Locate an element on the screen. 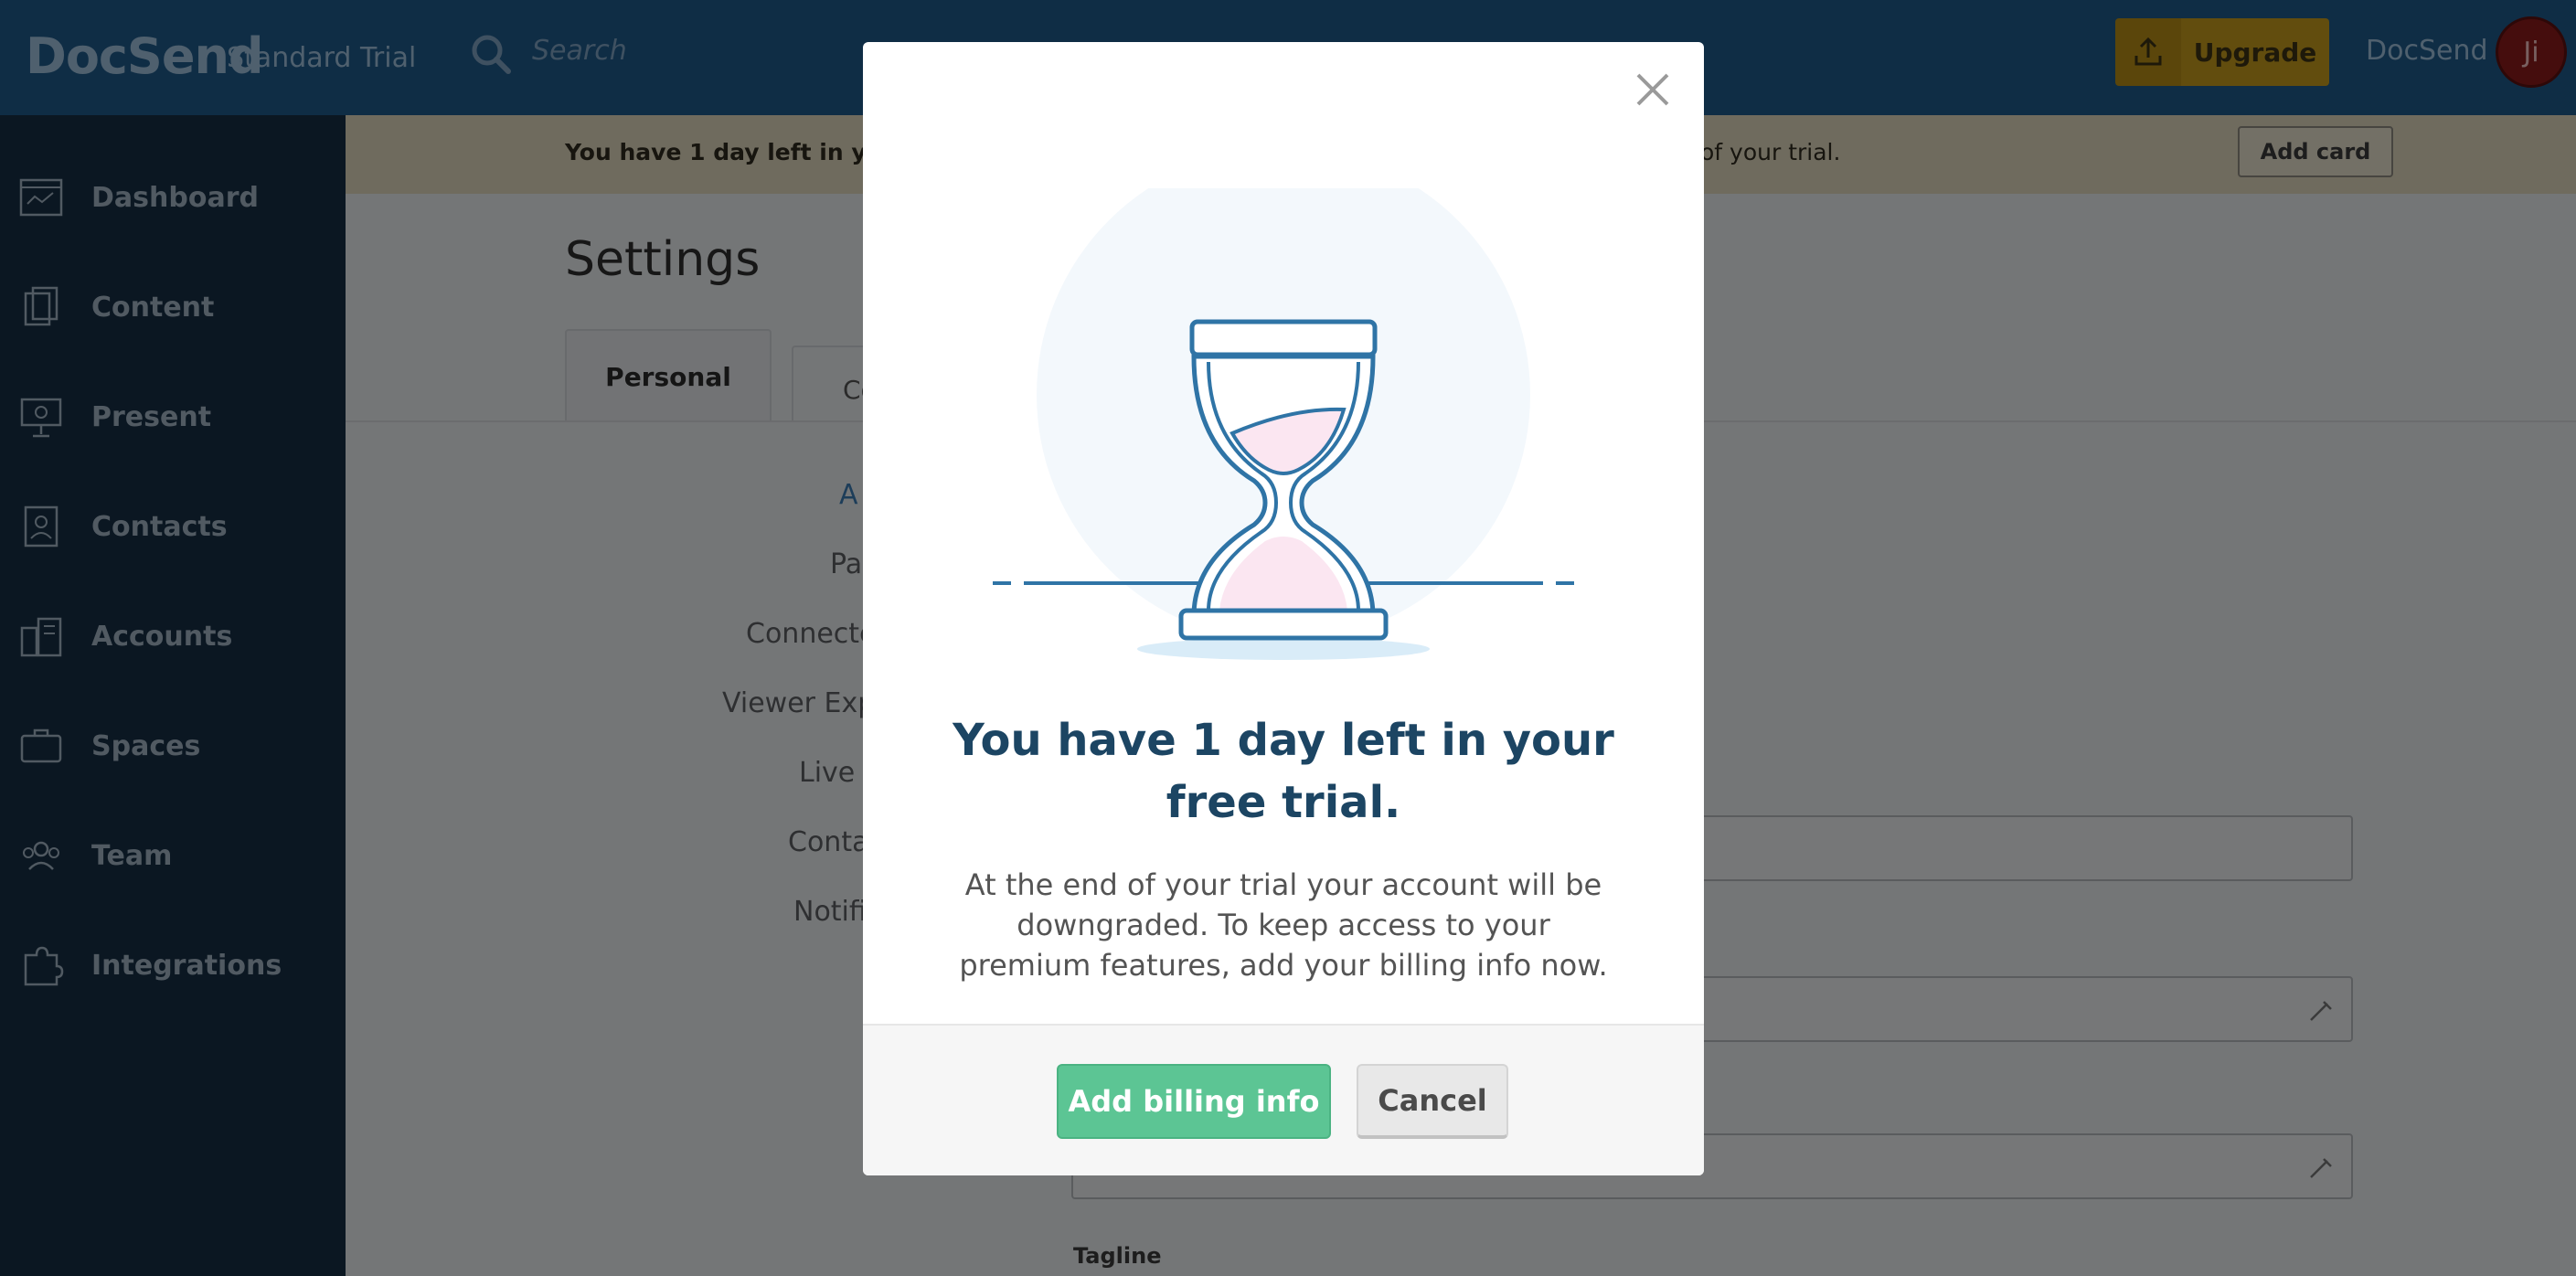 The image size is (2576, 1276). close-button is located at coordinates (1653, 89).